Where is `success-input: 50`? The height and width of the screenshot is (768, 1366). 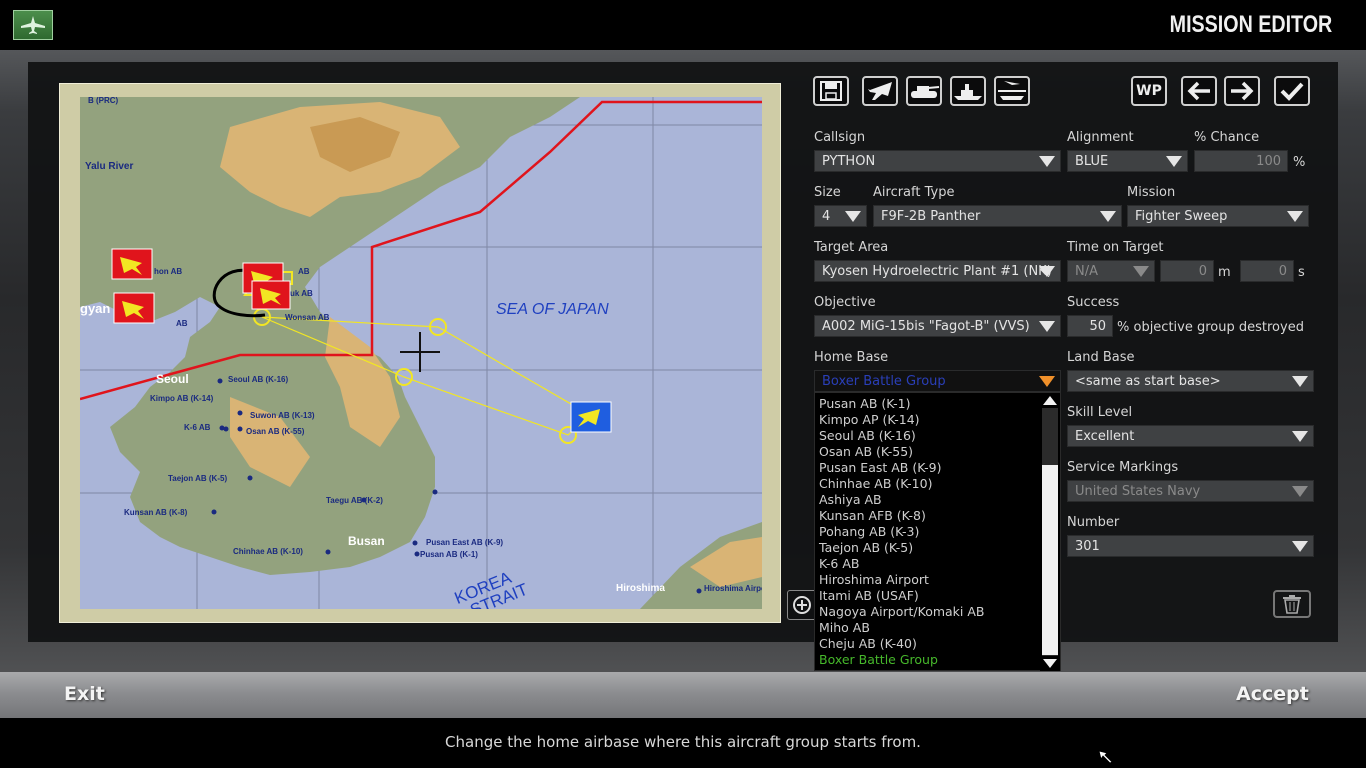
success-input: 50 is located at coordinates (1090, 326).